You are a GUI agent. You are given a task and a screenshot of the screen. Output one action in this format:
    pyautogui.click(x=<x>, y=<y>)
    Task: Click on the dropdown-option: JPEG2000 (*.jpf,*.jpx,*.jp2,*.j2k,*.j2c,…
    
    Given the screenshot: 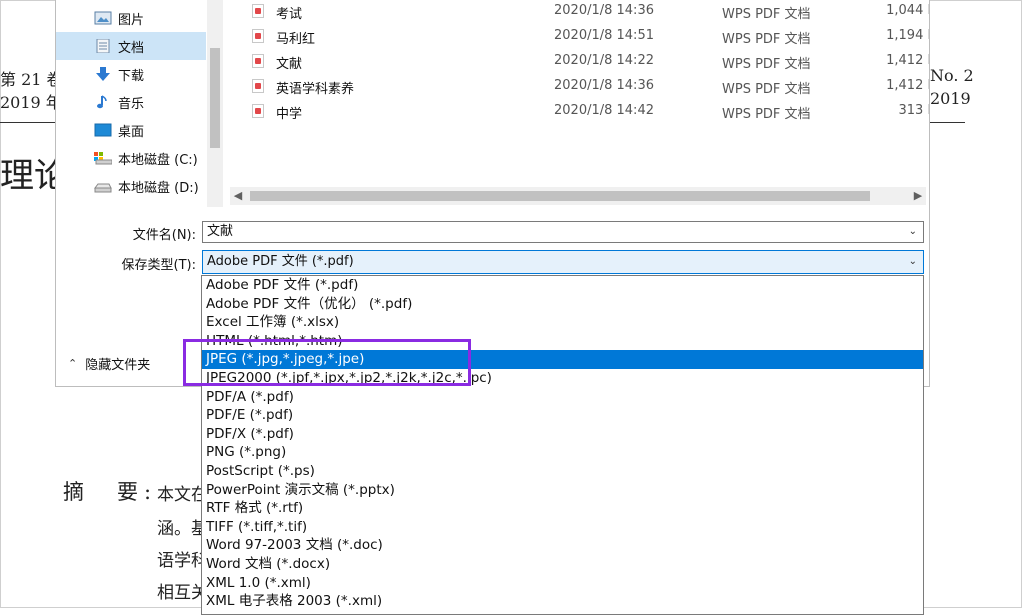 What is the action you would take?
    pyautogui.click(x=562, y=378)
    